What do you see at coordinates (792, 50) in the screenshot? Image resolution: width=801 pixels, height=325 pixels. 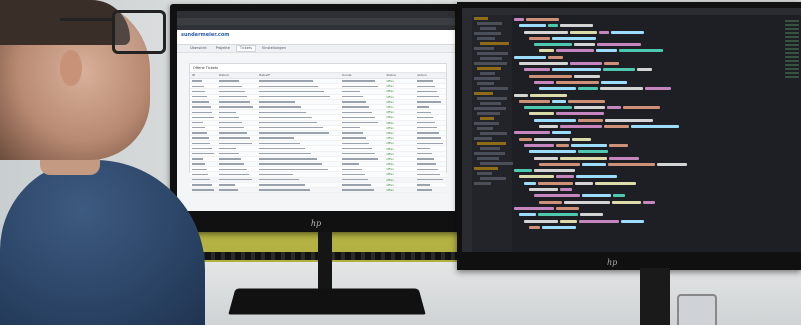 I see `ide-minimap` at bounding box center [792, 50].